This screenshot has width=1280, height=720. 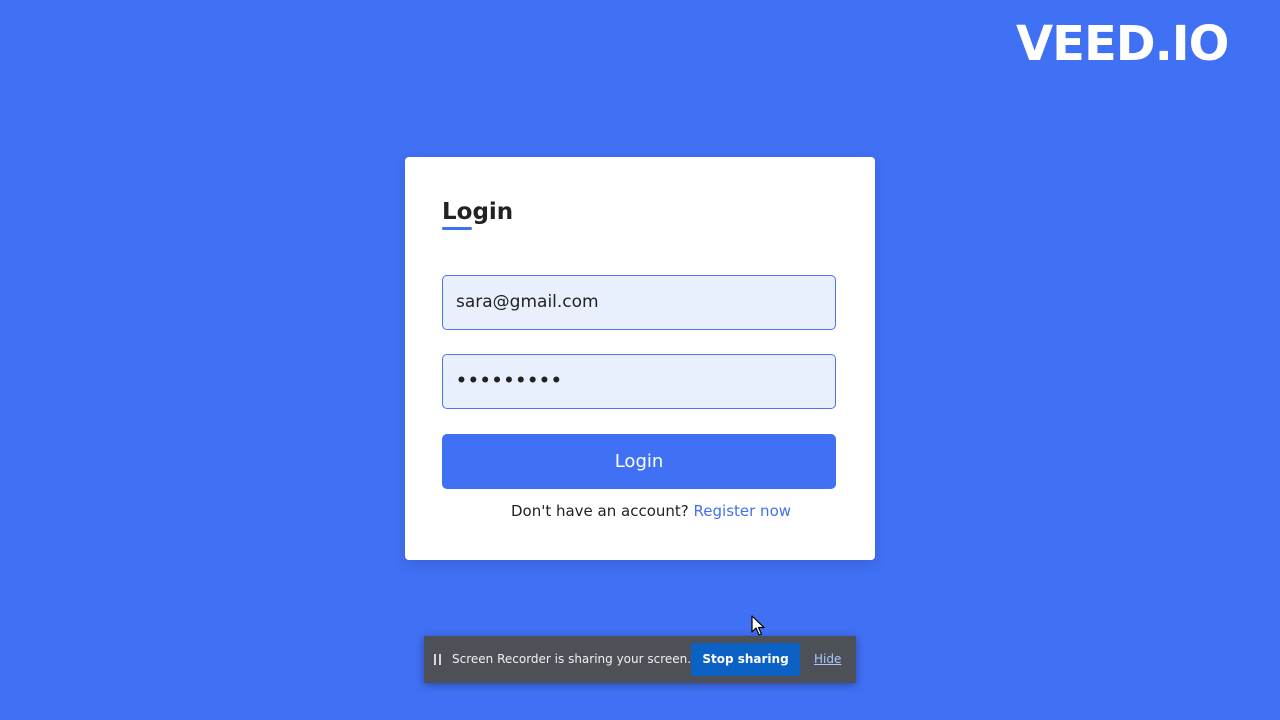 What do you see at coordinates (758, 625) in the screenshot?
I see `mouse-cursor-icon` at bounding box center [758, 625].